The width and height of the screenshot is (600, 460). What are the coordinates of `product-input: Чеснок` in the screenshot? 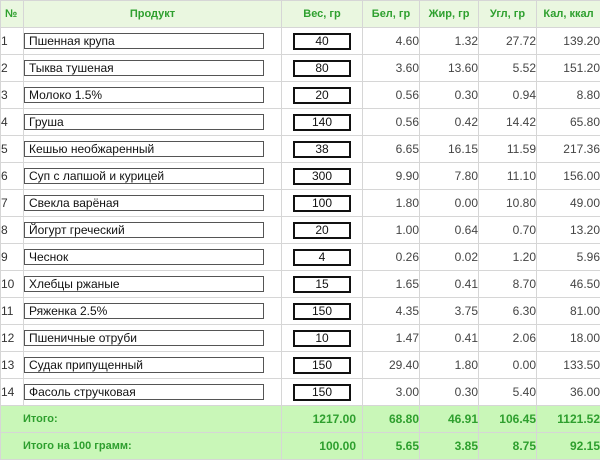 It's located at (144, 257).